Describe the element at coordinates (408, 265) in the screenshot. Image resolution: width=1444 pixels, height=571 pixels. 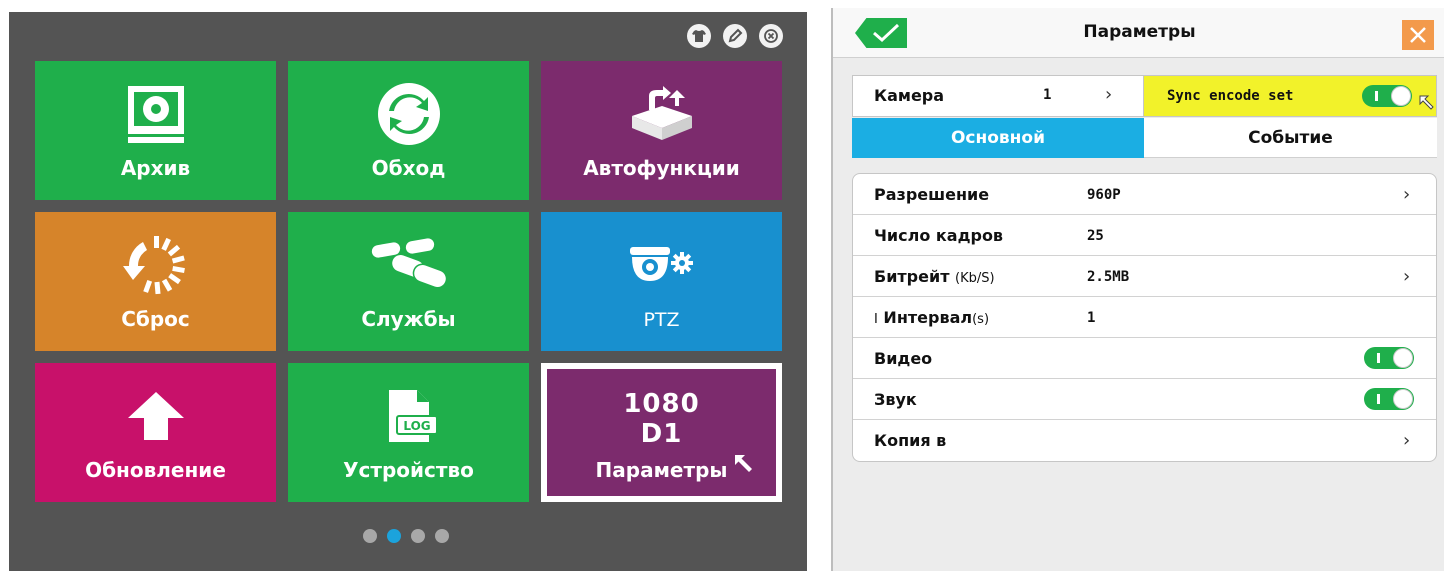
I see `binoculars-icon` at that location.